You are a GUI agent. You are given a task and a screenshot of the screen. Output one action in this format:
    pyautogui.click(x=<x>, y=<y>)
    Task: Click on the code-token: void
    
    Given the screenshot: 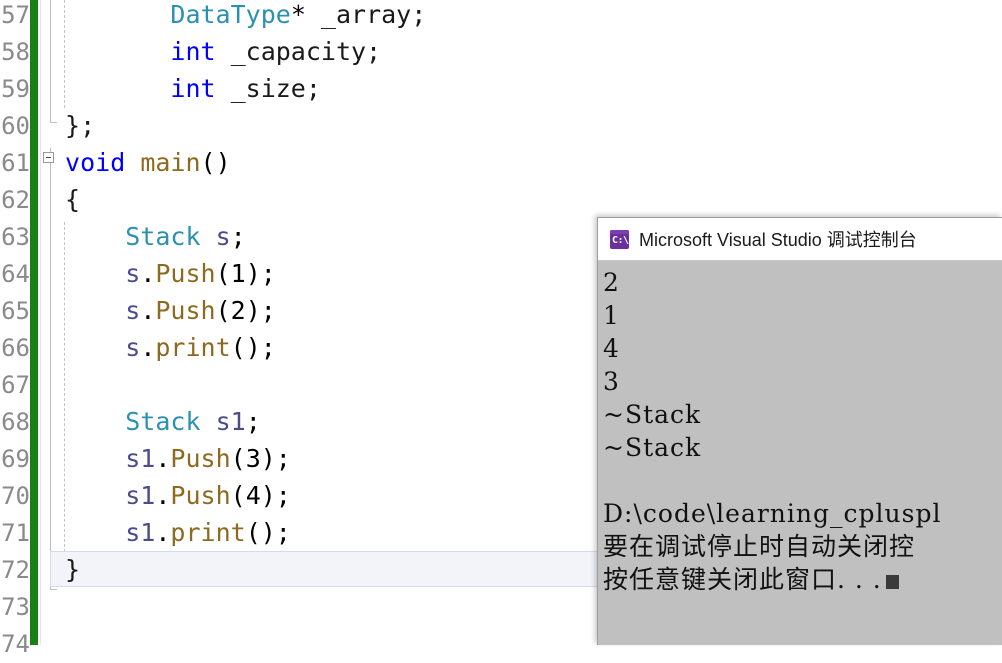 What is the action you would take?
    pyautogui.click(x=95, y=162)
    